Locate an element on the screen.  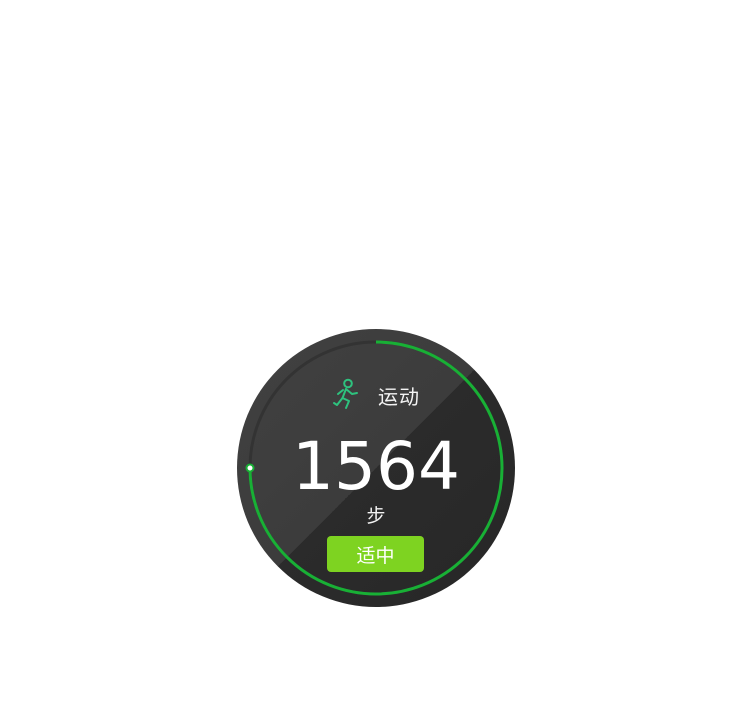
step-counter-dial: 运动 1564 步 适中 is located at coordinates (376, 468).